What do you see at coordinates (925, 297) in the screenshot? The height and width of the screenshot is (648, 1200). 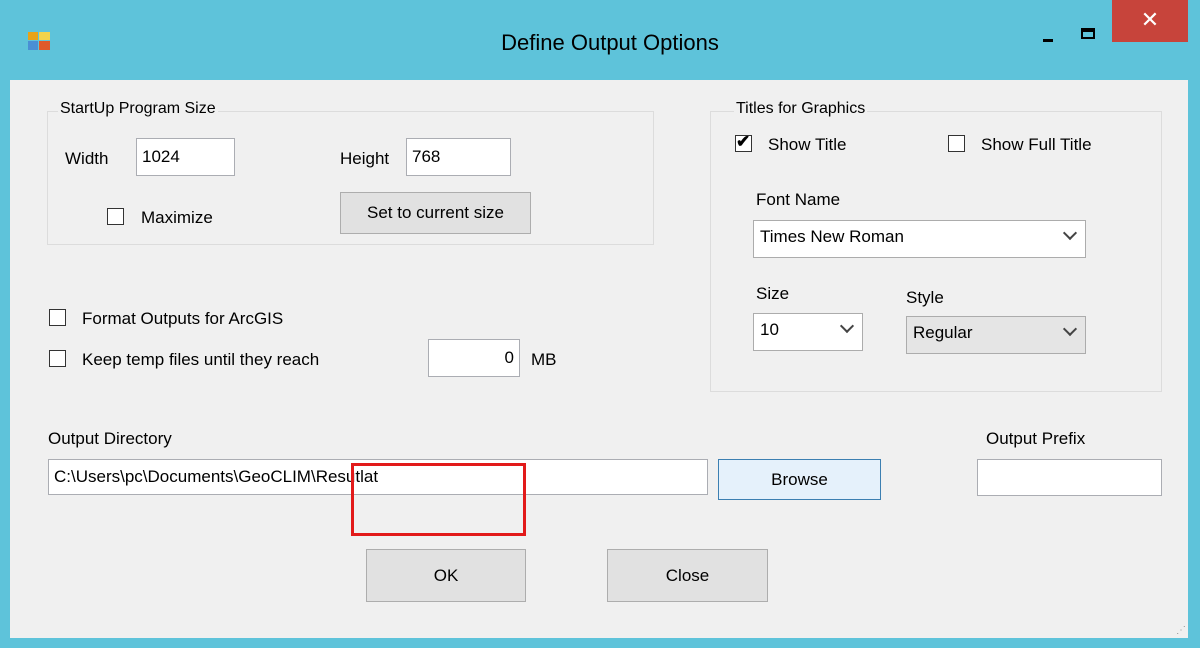 I see `style-label: Style` at bounding box center [925, 297].